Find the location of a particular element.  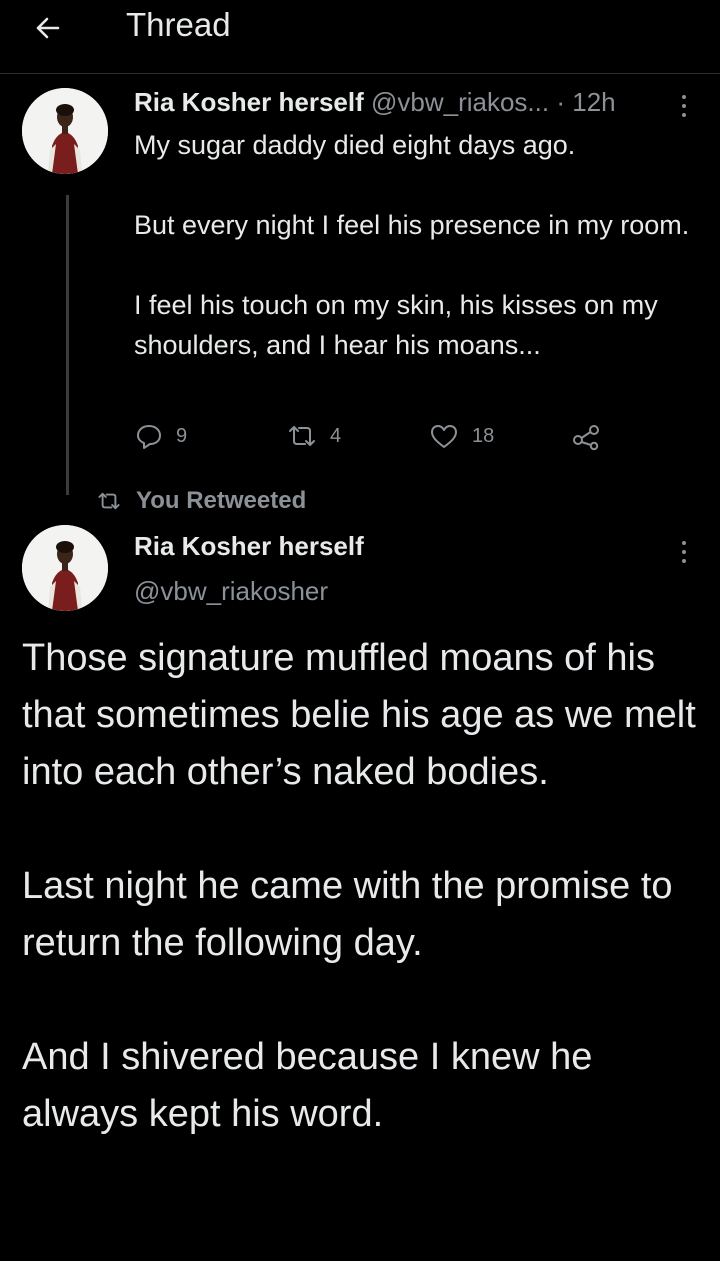

reply-button: 9 is located at coordinates (160, 436).